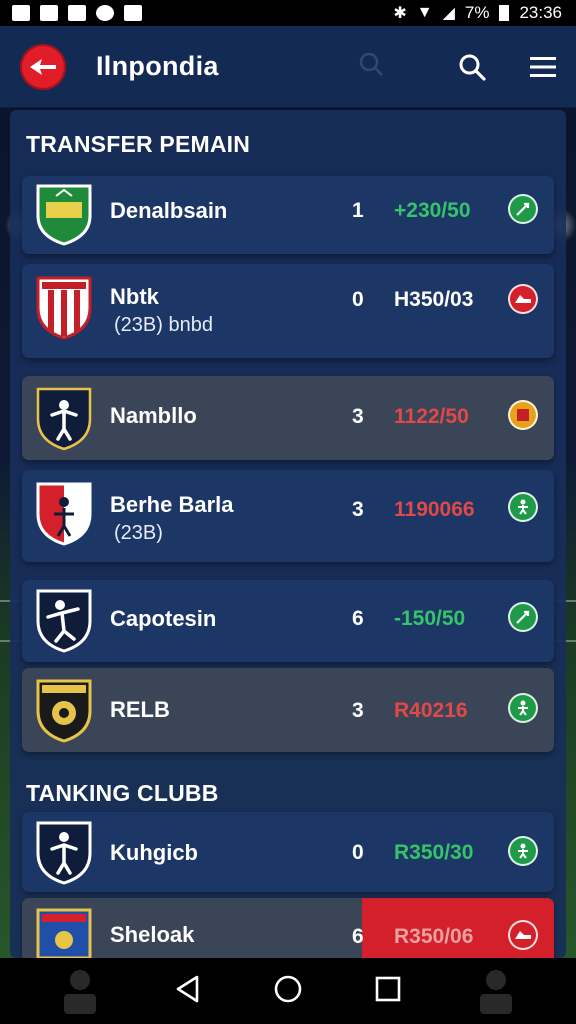 The height and width of the screenshot is (1024, 576). I want to click on transfer-row: Denalbsain 1 +230/50, so click(288, 215).